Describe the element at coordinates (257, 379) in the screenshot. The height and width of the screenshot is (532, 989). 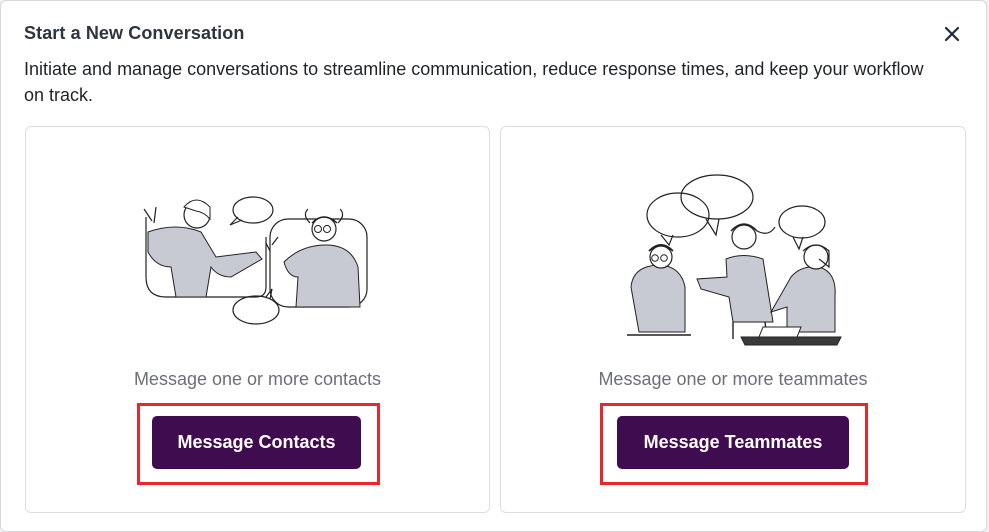
I see `contacts-caption: Message one or more contacts` at that location.